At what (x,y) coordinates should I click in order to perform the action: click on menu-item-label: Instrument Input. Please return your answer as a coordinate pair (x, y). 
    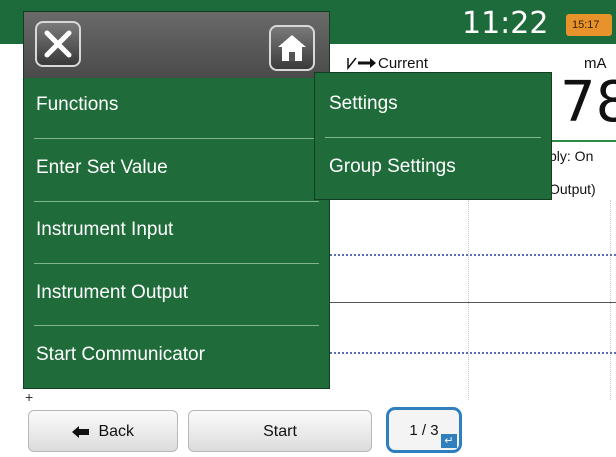
    Looking at the image, I should click on (105, 229).